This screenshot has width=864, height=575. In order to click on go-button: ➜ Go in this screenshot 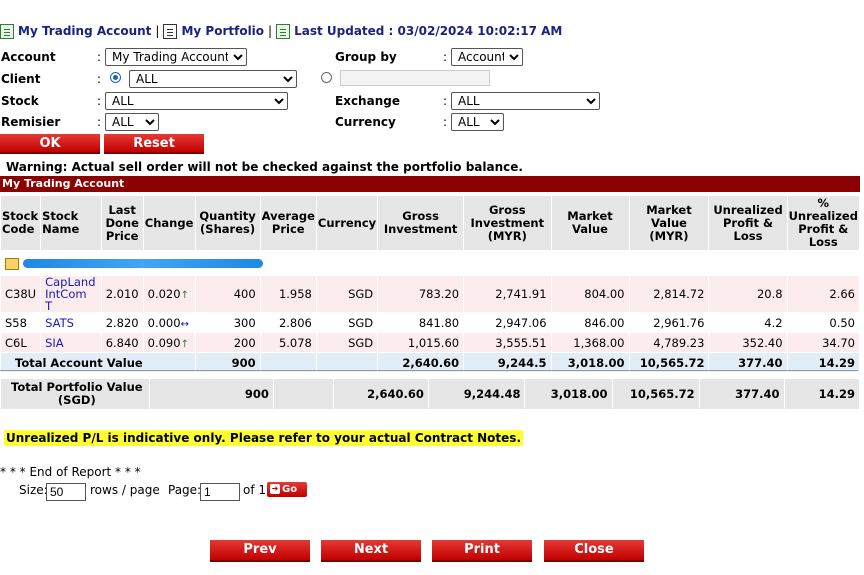, I will do `click(287, 489)`.